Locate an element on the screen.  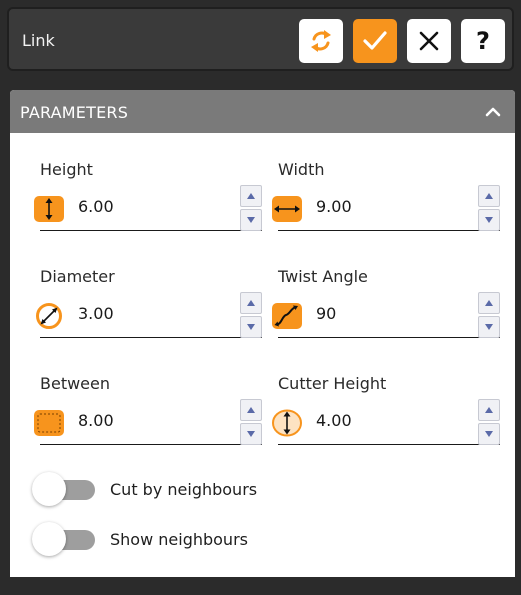
cutter-height-icon is located at coordinates (287, 423).